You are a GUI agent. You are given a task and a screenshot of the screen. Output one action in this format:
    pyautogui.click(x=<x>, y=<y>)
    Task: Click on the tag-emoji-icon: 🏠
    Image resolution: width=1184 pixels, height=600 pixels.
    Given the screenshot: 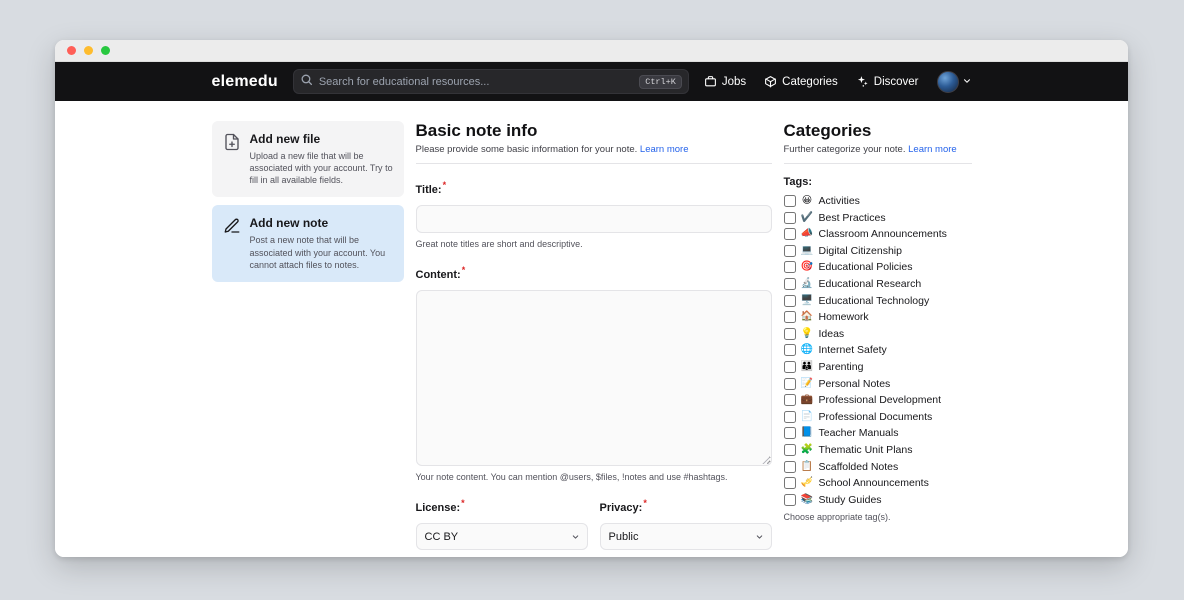 What is the action you would take?
    pyautogui.click(x=807, y=317)
    